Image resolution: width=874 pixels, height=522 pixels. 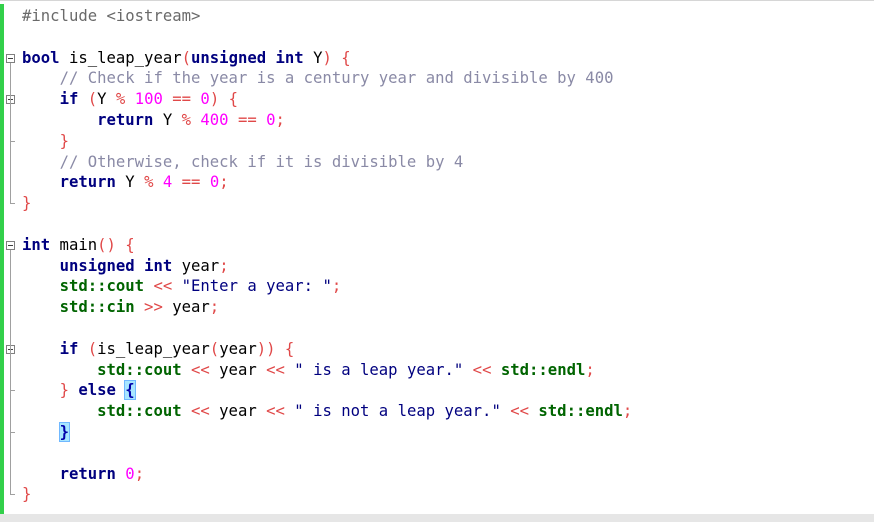 What do you see at coordinates (130, 390) in the screenshot?
I see `matched-brace: {` at bounding box center [130, 390].